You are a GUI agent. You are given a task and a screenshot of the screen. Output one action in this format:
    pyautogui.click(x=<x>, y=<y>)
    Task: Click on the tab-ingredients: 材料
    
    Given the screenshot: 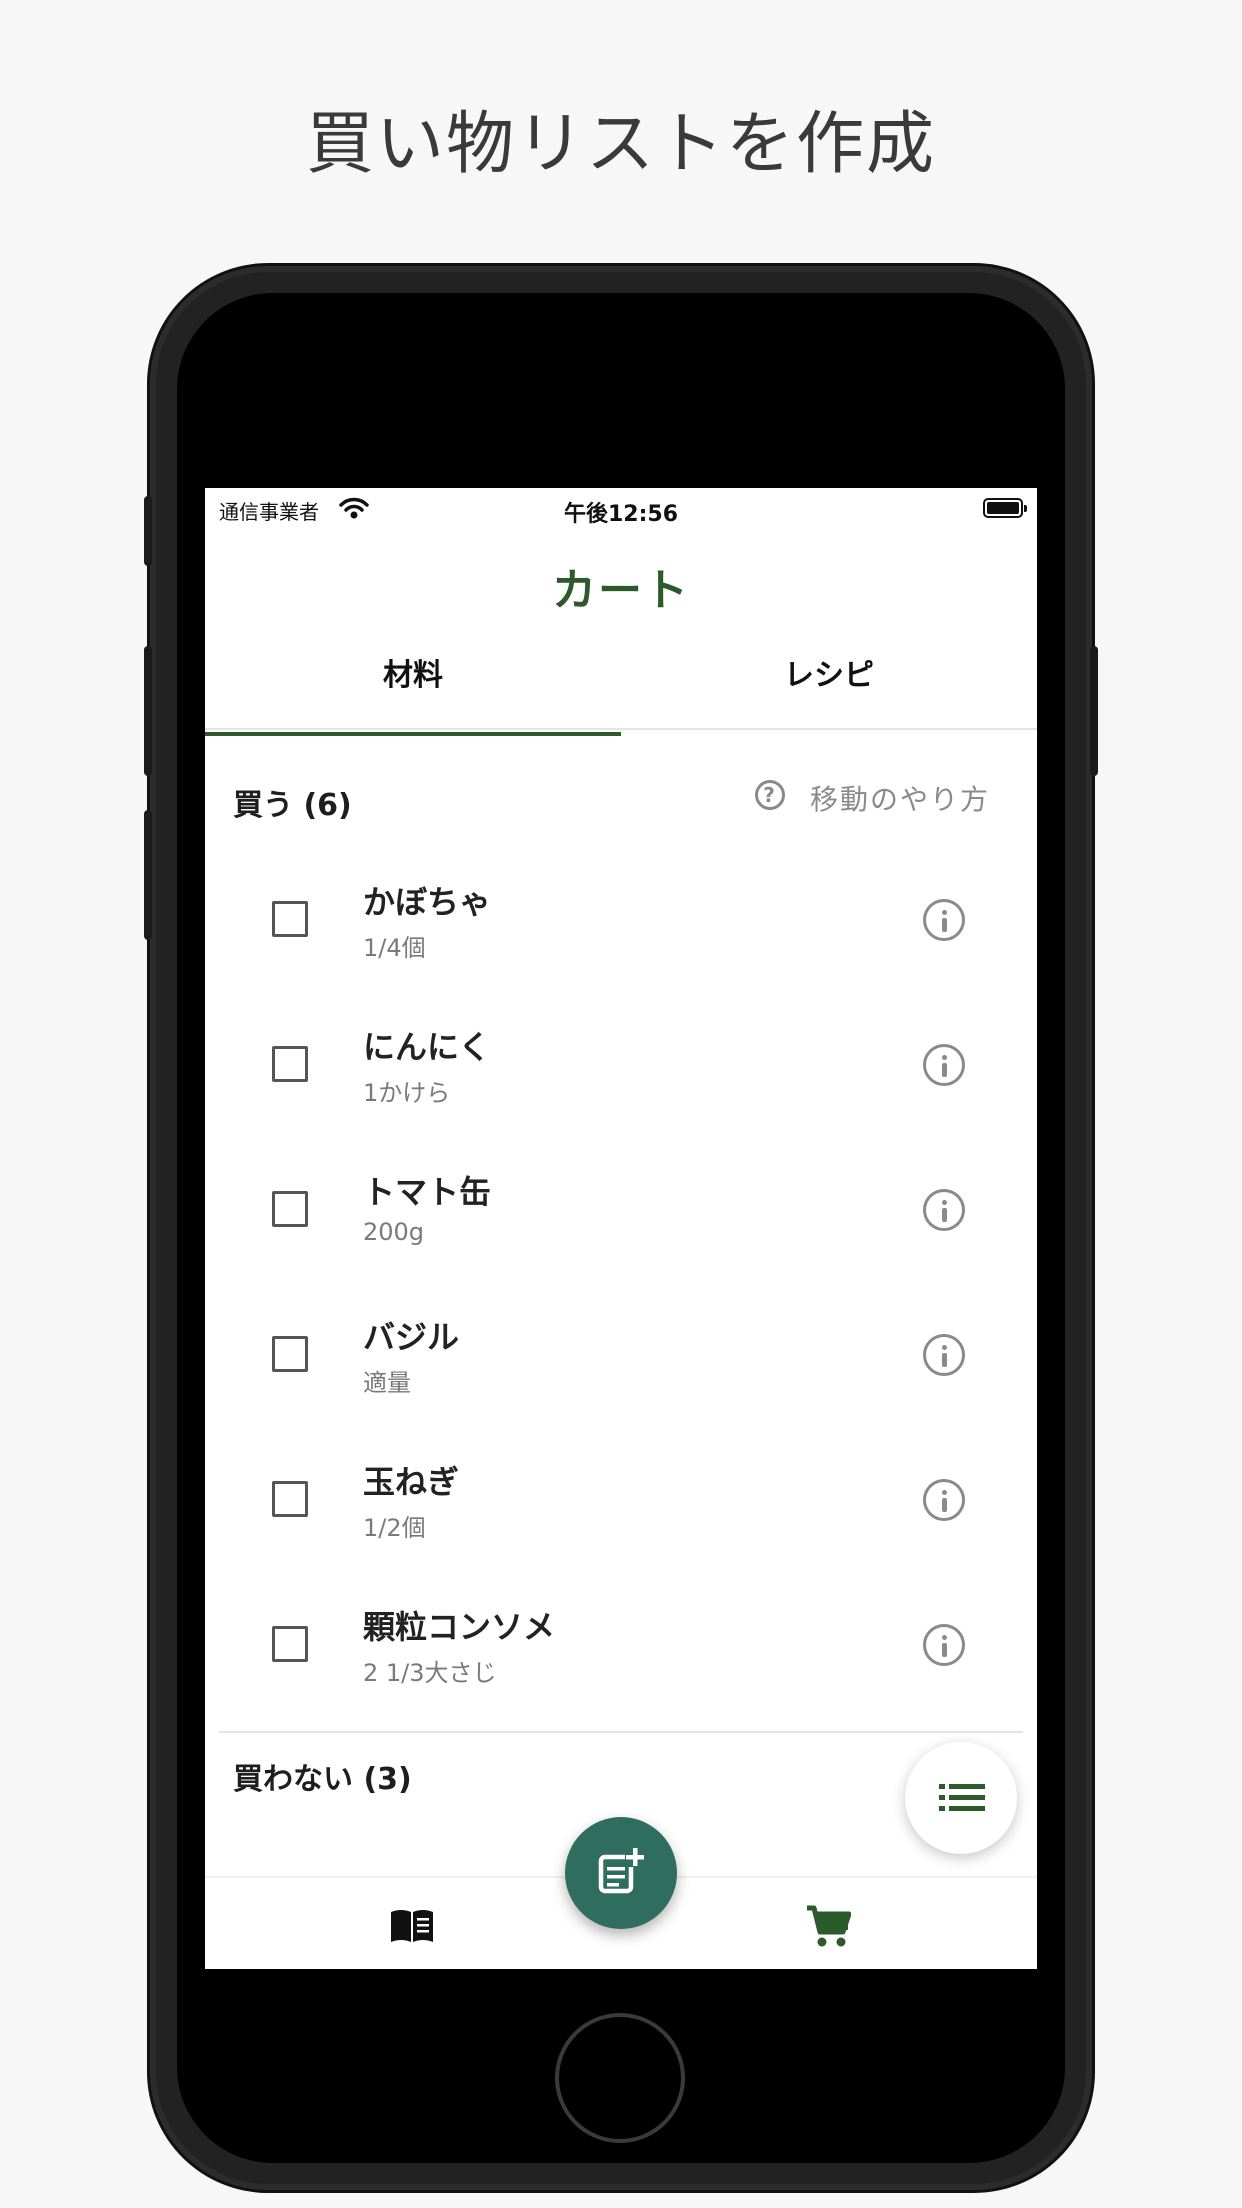 What is the action you would take?
    pyautogui.click(x=413, y=687)
    